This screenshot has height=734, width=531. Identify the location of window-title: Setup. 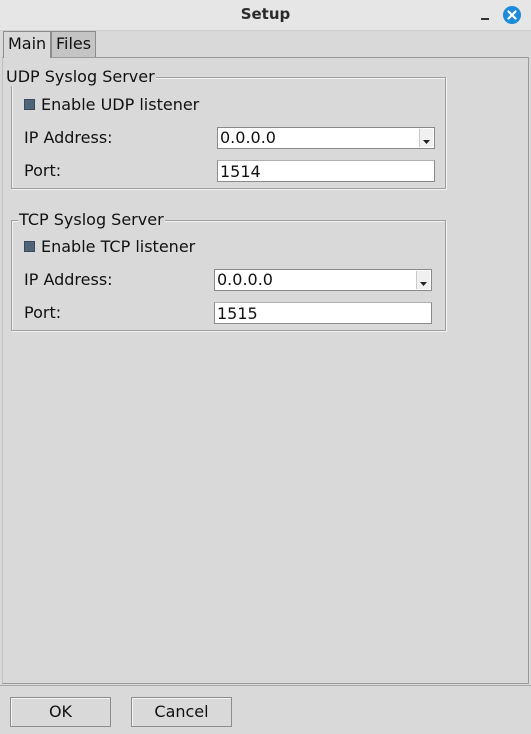
(265, 14).